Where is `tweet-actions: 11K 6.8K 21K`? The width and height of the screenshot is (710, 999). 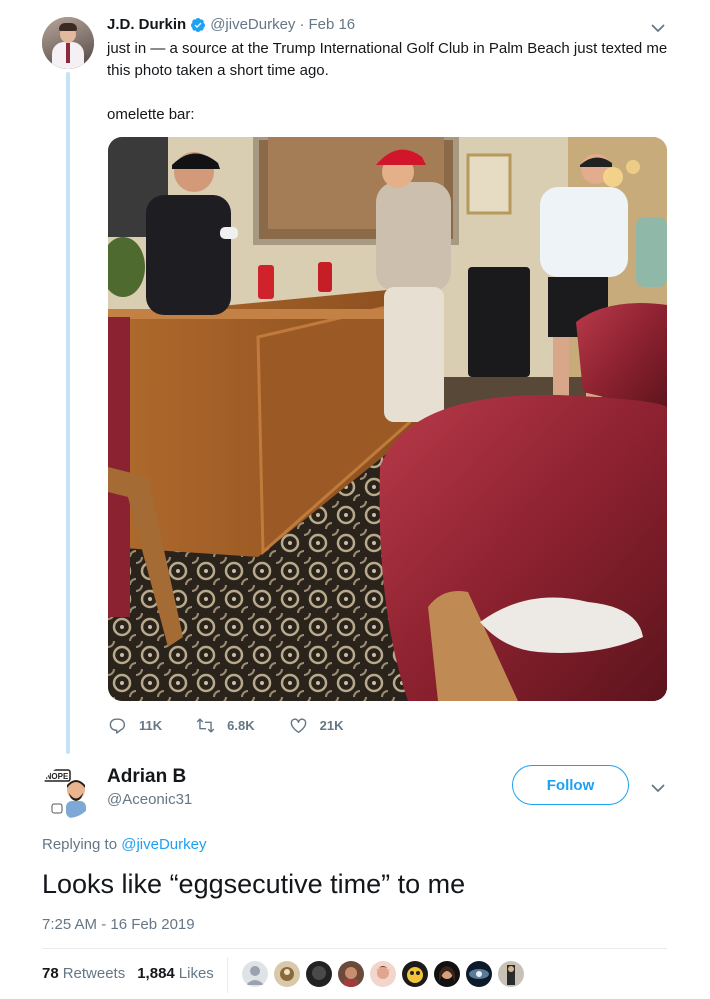
tweet-actions: 11K 6.8K 21K is located at coordinates (242, 725).